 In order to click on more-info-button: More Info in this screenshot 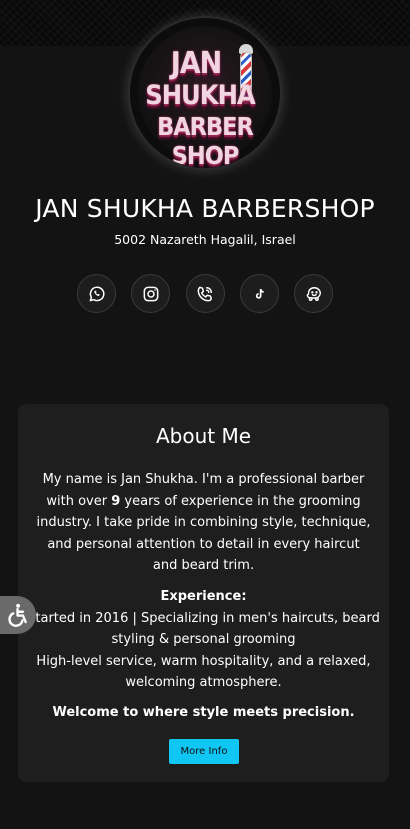, I will do `click(204, 751)`.